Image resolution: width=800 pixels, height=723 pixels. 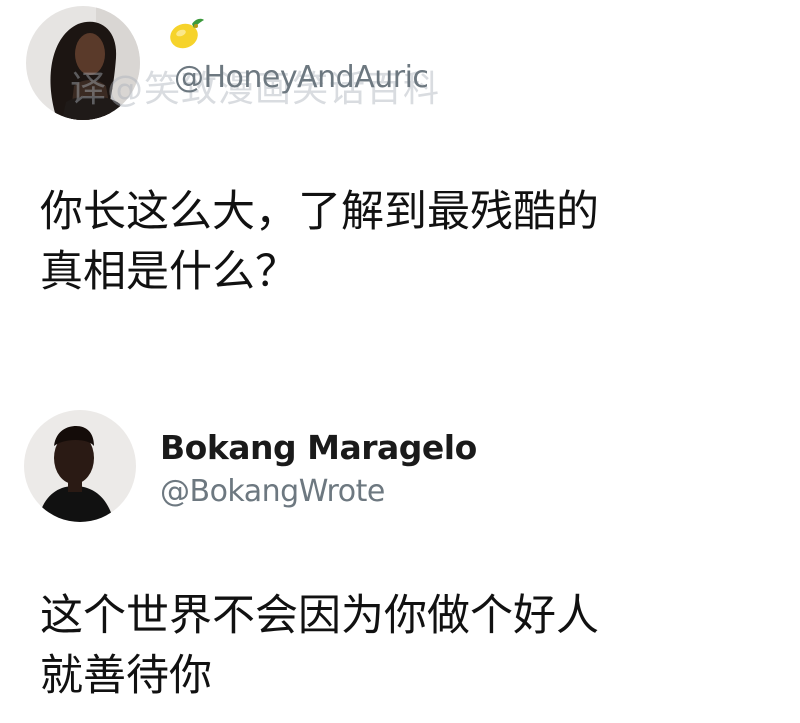 I want to click on man-portrait-icon, so click(x=80, y=466).